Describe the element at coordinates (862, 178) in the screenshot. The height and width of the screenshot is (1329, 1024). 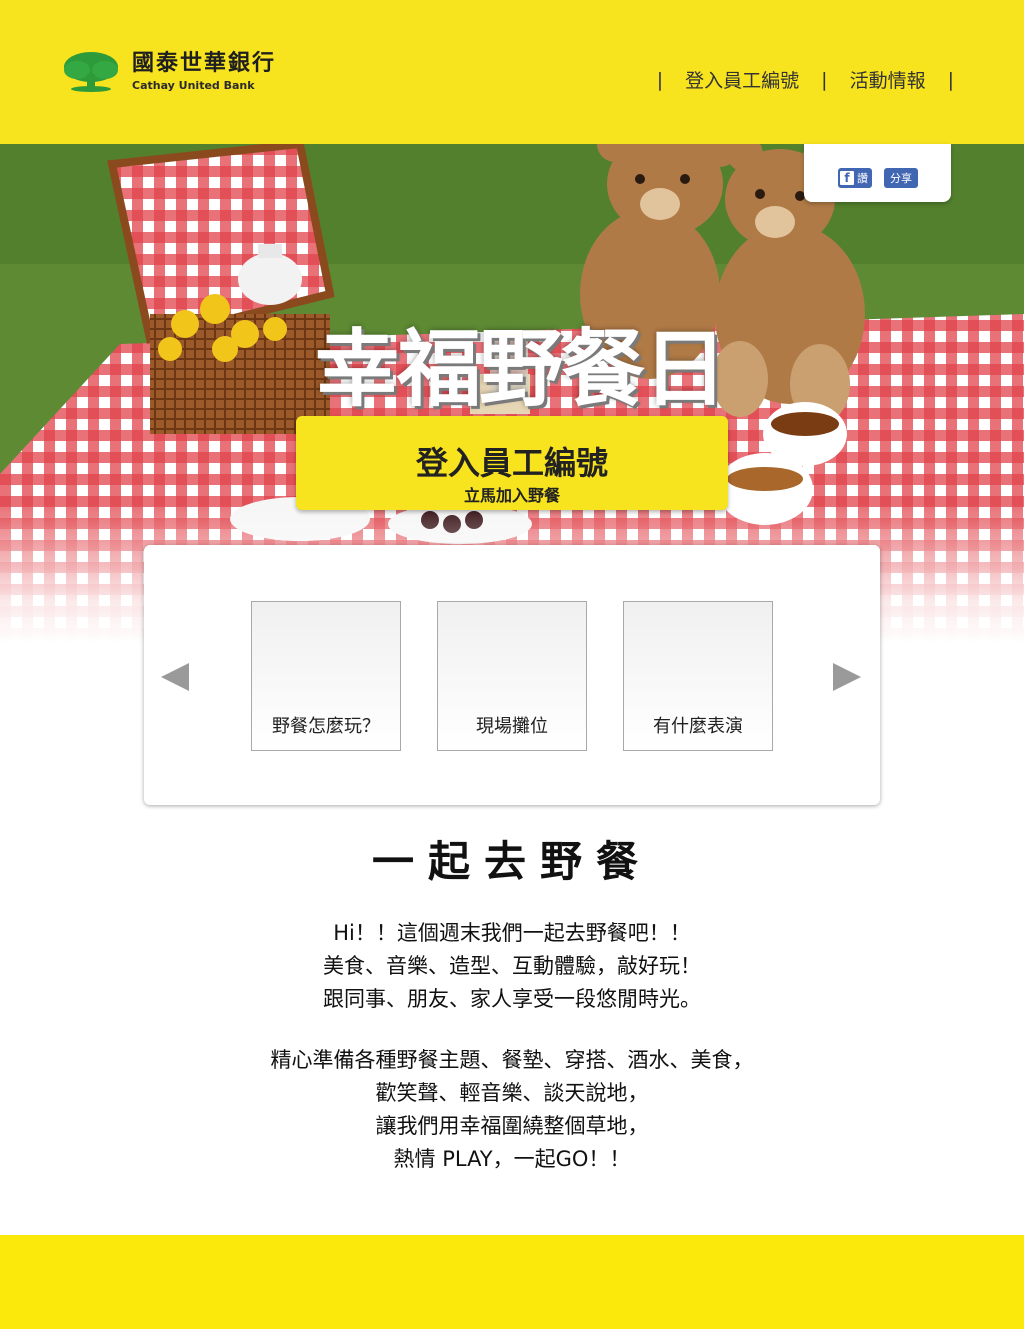
I see `facebook-like-label: 讚` at that location.